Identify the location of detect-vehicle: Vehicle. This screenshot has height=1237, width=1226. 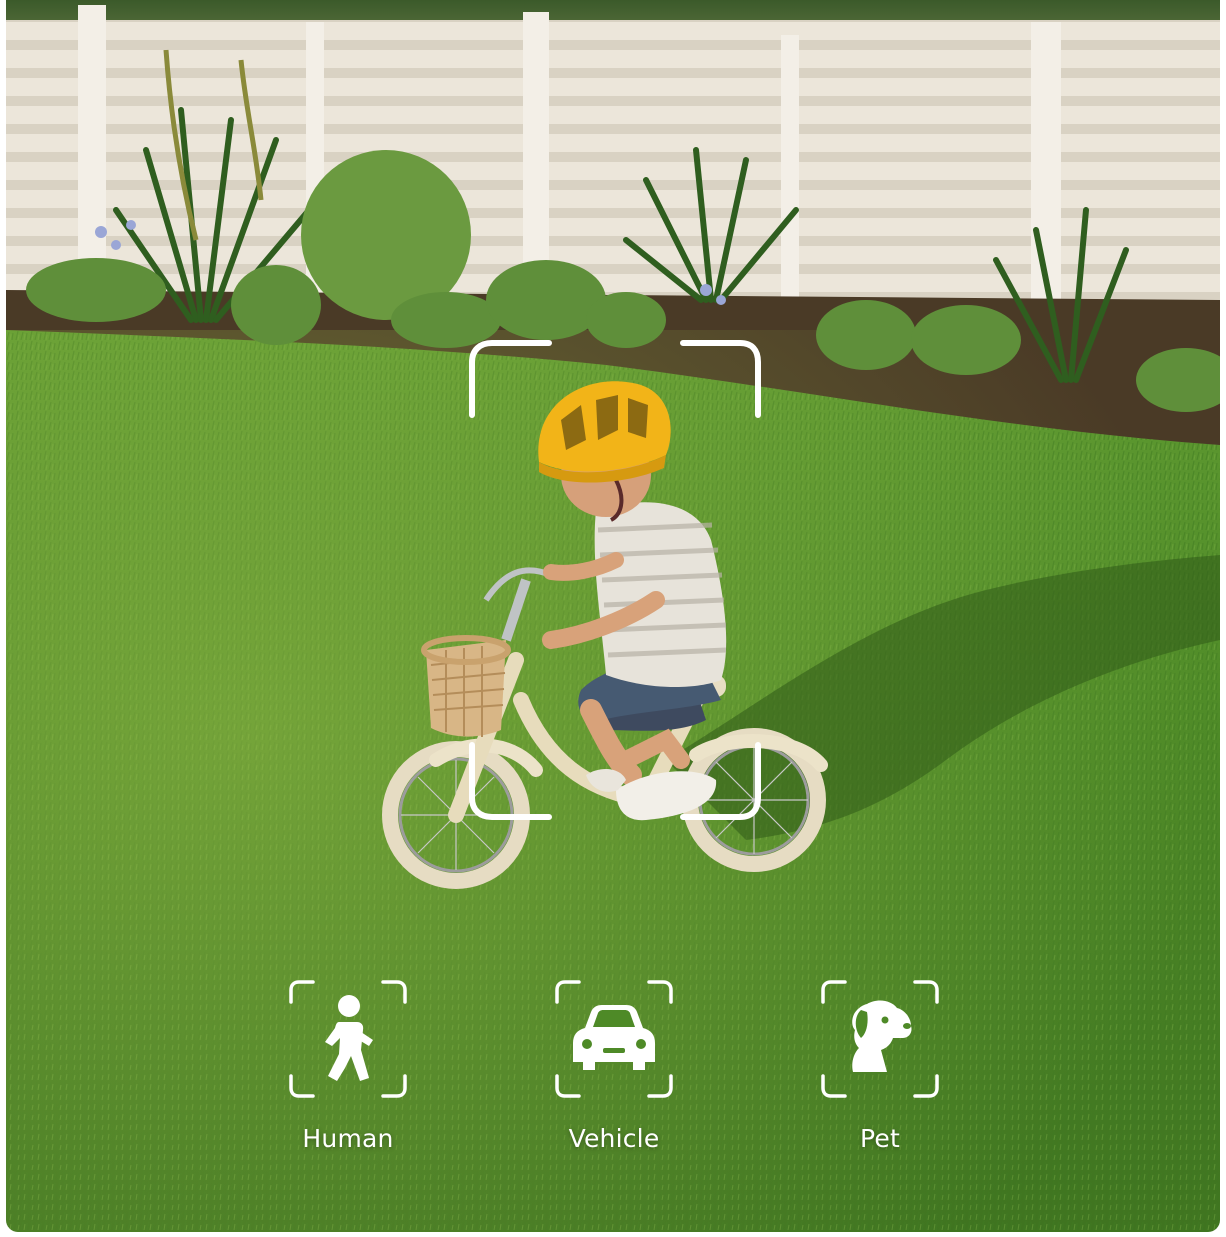
(614, 1066).